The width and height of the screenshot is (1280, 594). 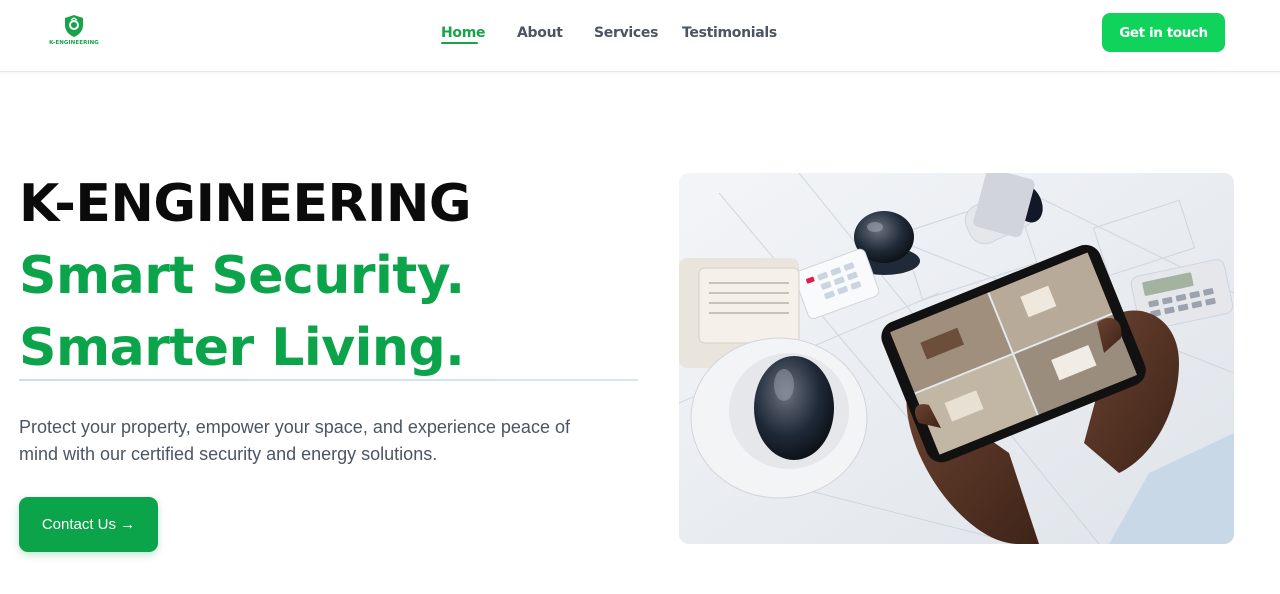 What do you see at coordinates (626, 33) in the screenshot?
I see `nav-services: Services` at bounding box center [626, 33].